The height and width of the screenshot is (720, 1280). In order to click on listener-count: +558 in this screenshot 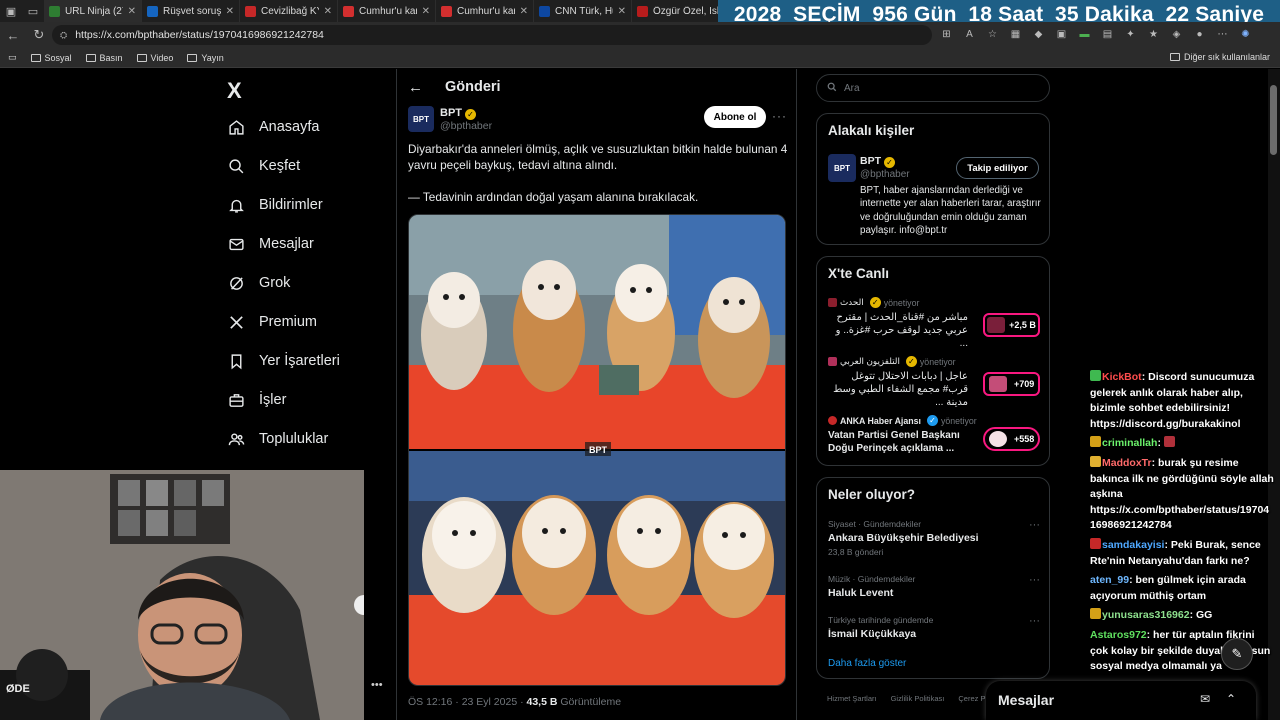, I will do `click(1024, 439)`.